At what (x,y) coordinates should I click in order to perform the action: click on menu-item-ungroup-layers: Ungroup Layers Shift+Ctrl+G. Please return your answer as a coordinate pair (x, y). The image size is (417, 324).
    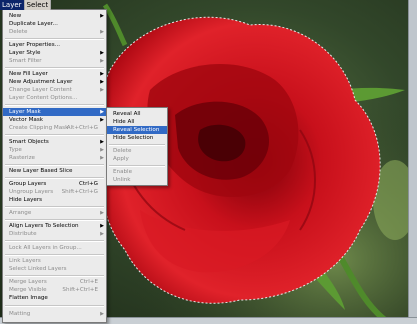
    Looking at the image, I should click on (54, 192).